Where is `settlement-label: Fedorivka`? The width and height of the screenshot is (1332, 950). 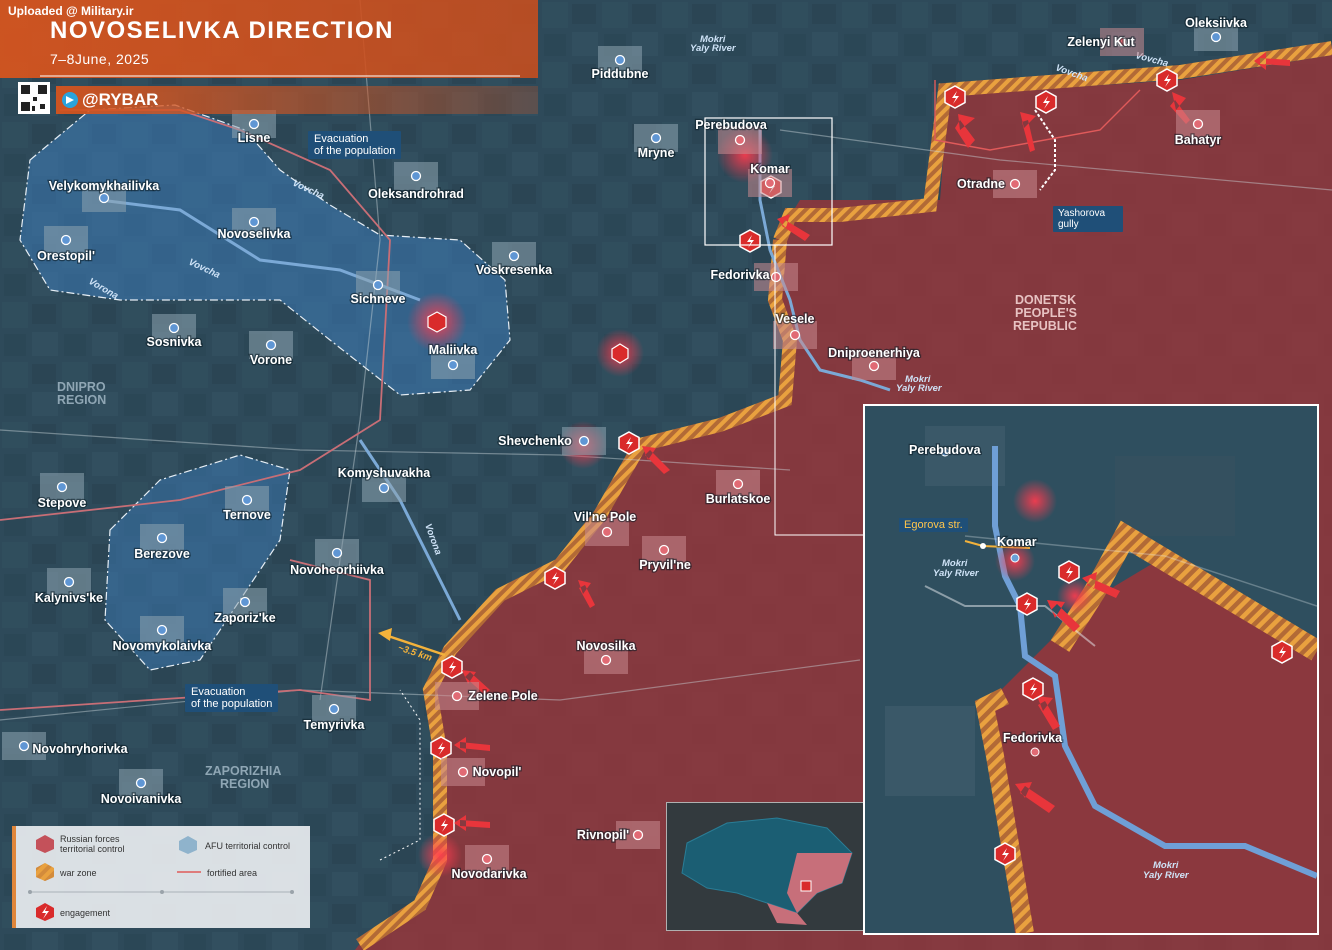 settlement-label: Fedorivka is located at coordinates (740, 275).